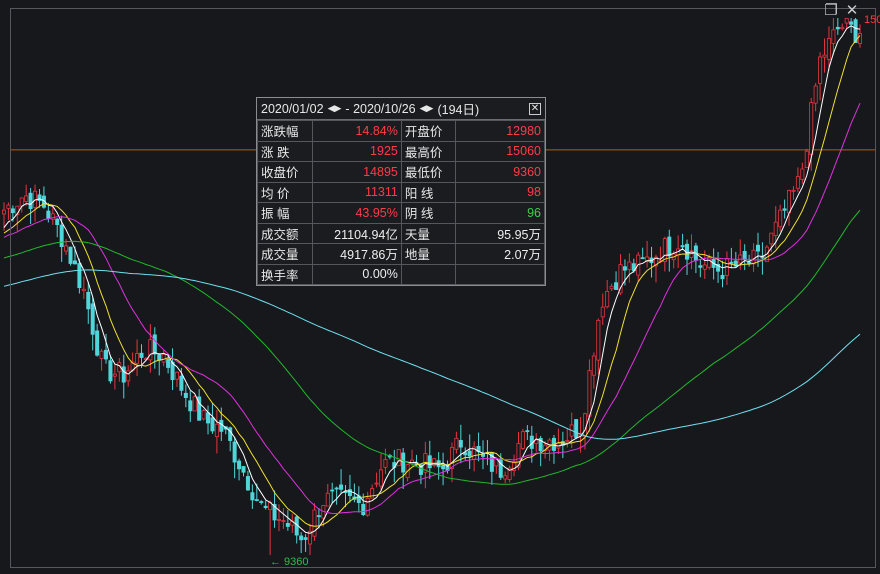 Image resolution: width=880 pixels, height=574 pixels. I want to click on stat-value: 21104.94亿, so click(356, 233).